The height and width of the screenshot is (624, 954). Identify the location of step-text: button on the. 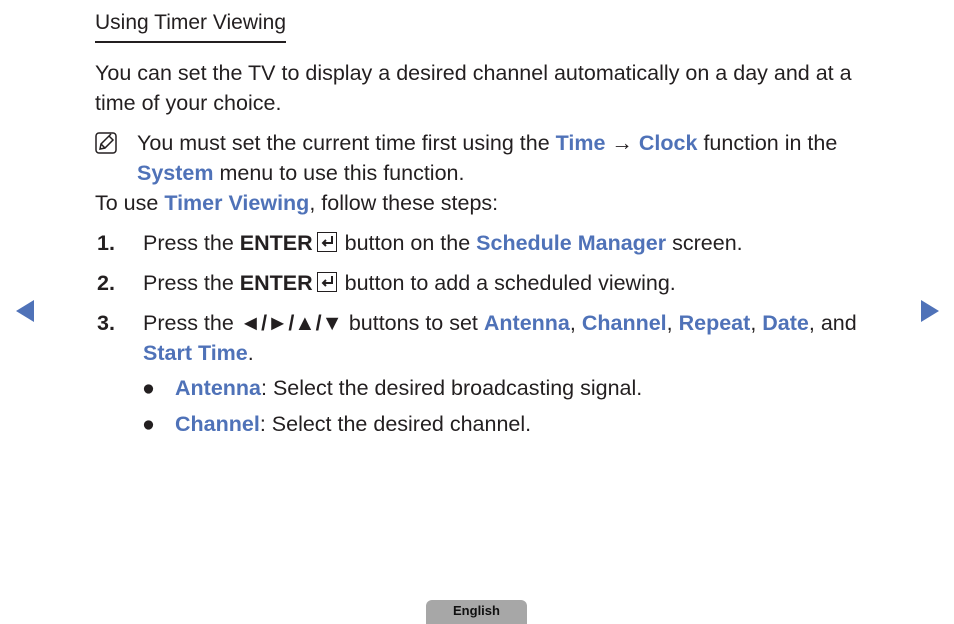
(407, 243).